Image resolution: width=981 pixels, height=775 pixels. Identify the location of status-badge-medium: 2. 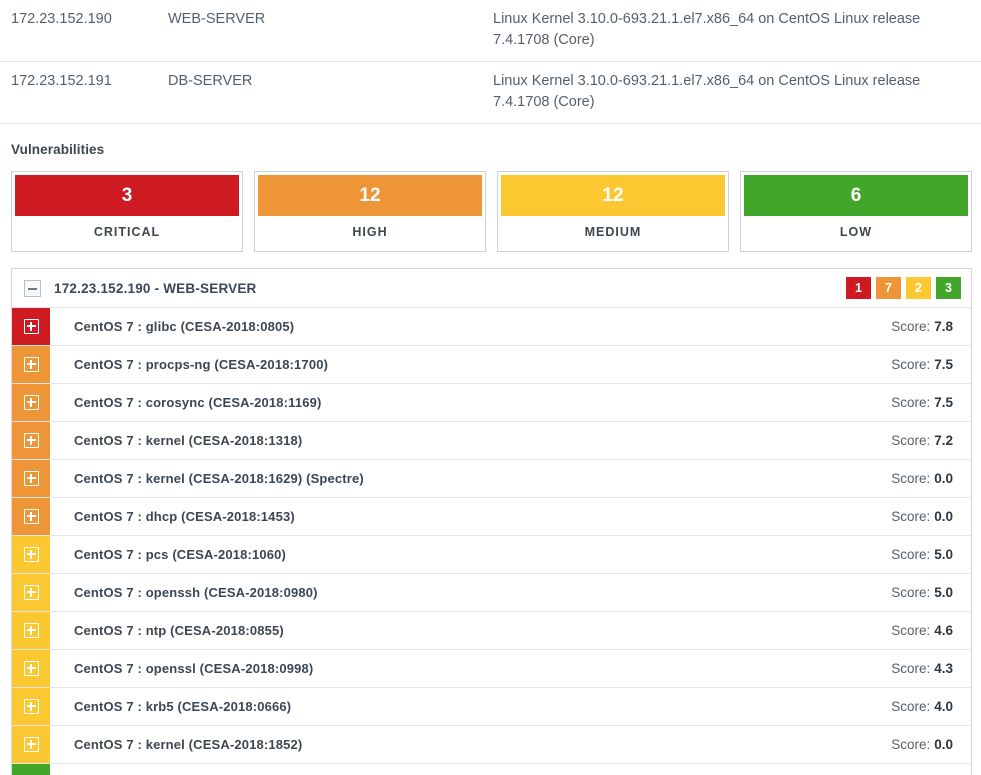
(918, 288).